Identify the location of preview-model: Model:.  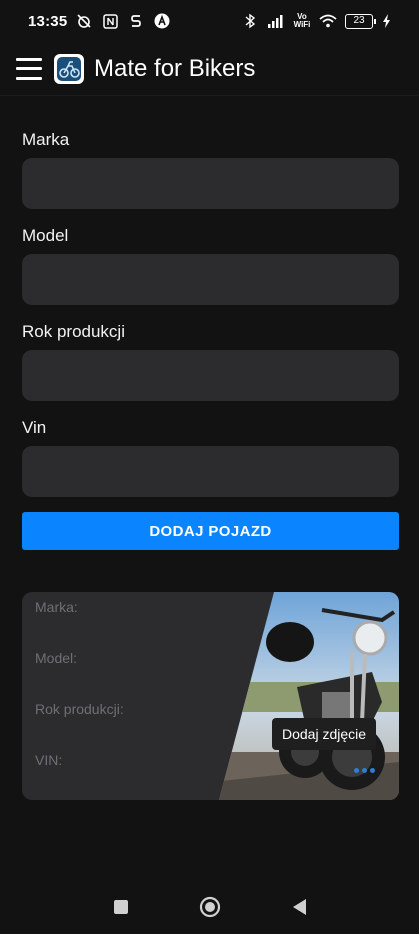
(56, 658).